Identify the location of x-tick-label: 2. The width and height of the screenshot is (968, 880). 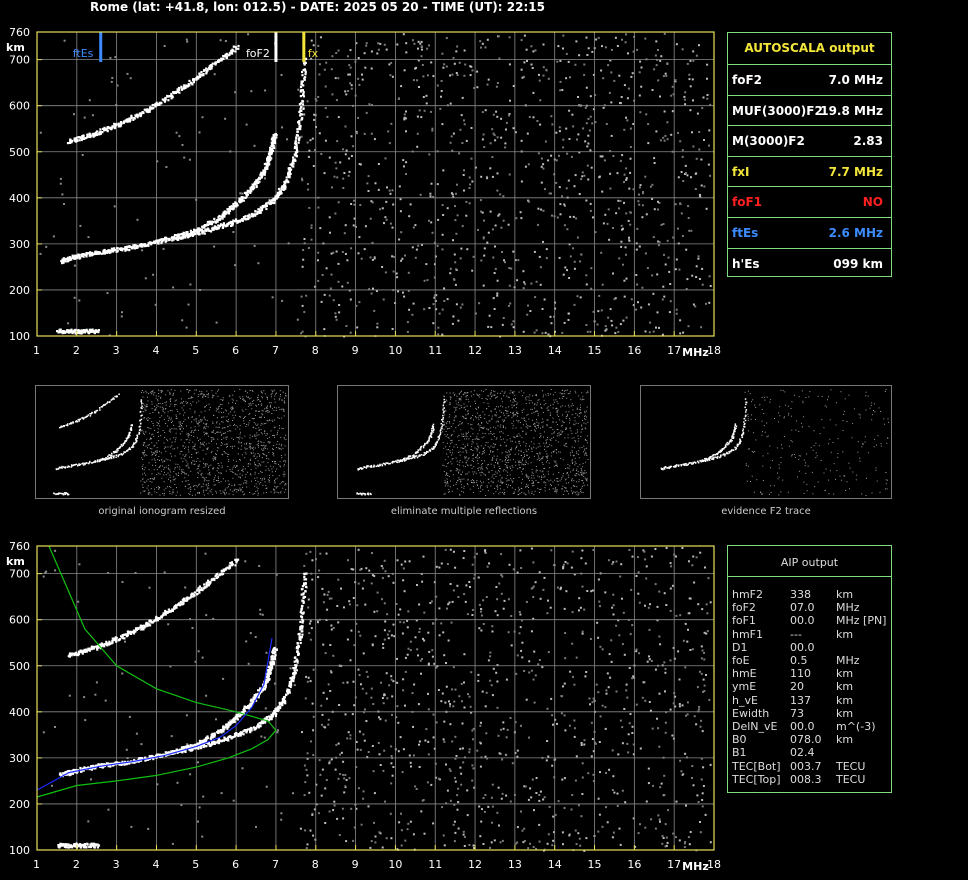
(76, 350).